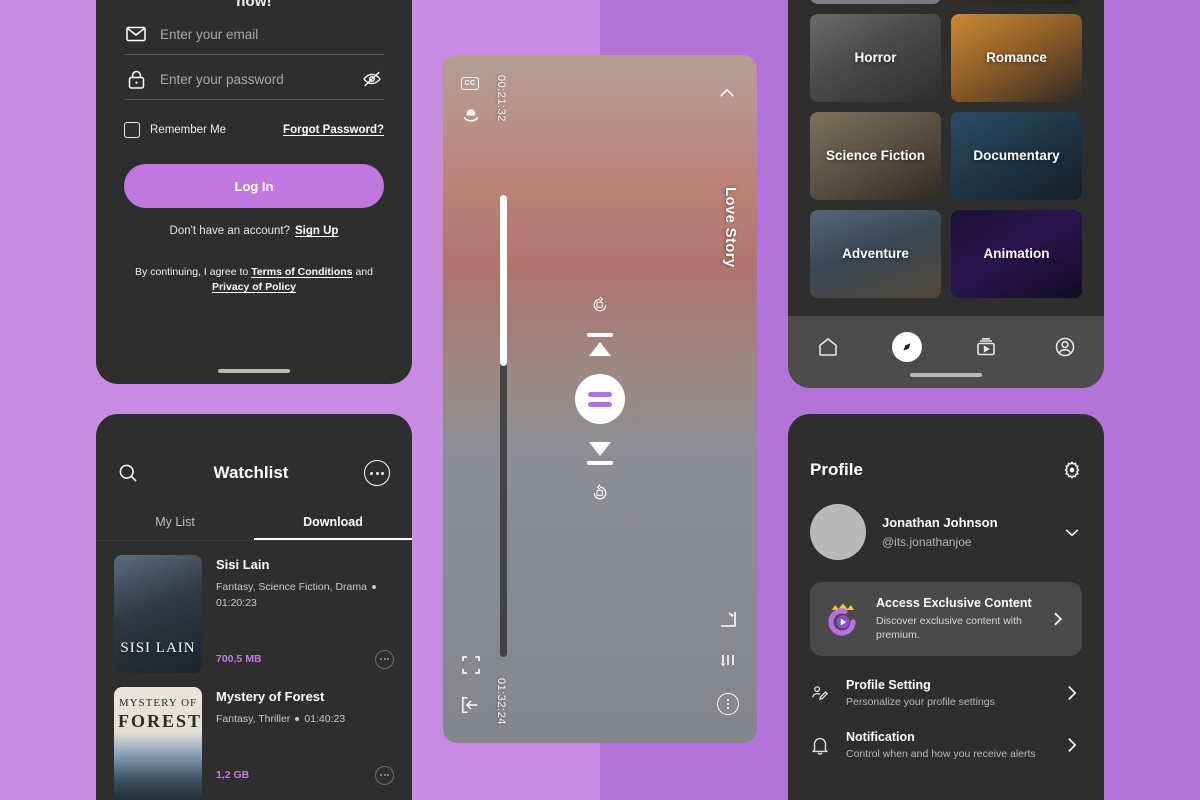  Describe the element at coordinates (132, 130) in the screenshot. I see `checkbox-box` at that location.